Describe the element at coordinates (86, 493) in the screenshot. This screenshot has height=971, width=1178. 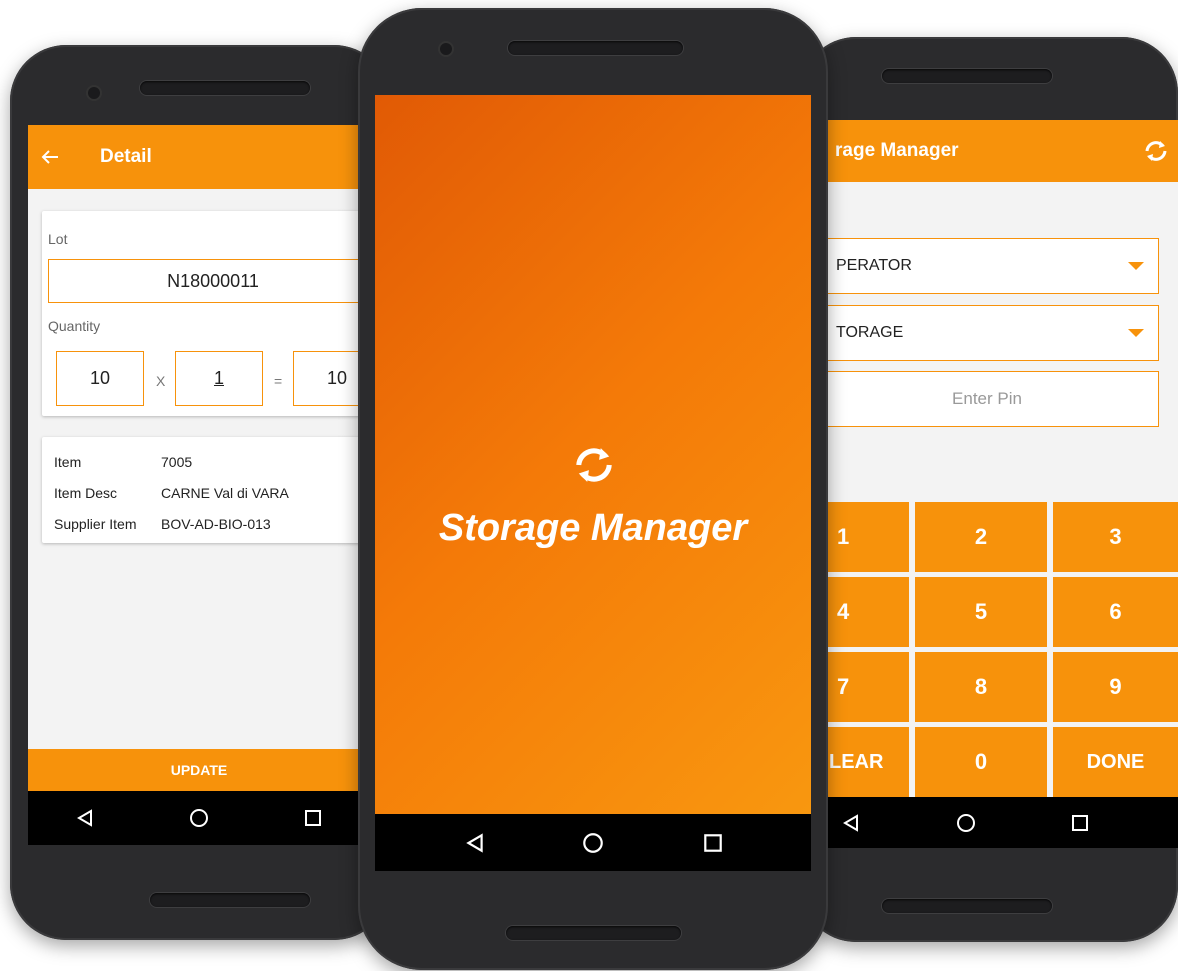
I see `info-key: Item Desc` at that location.